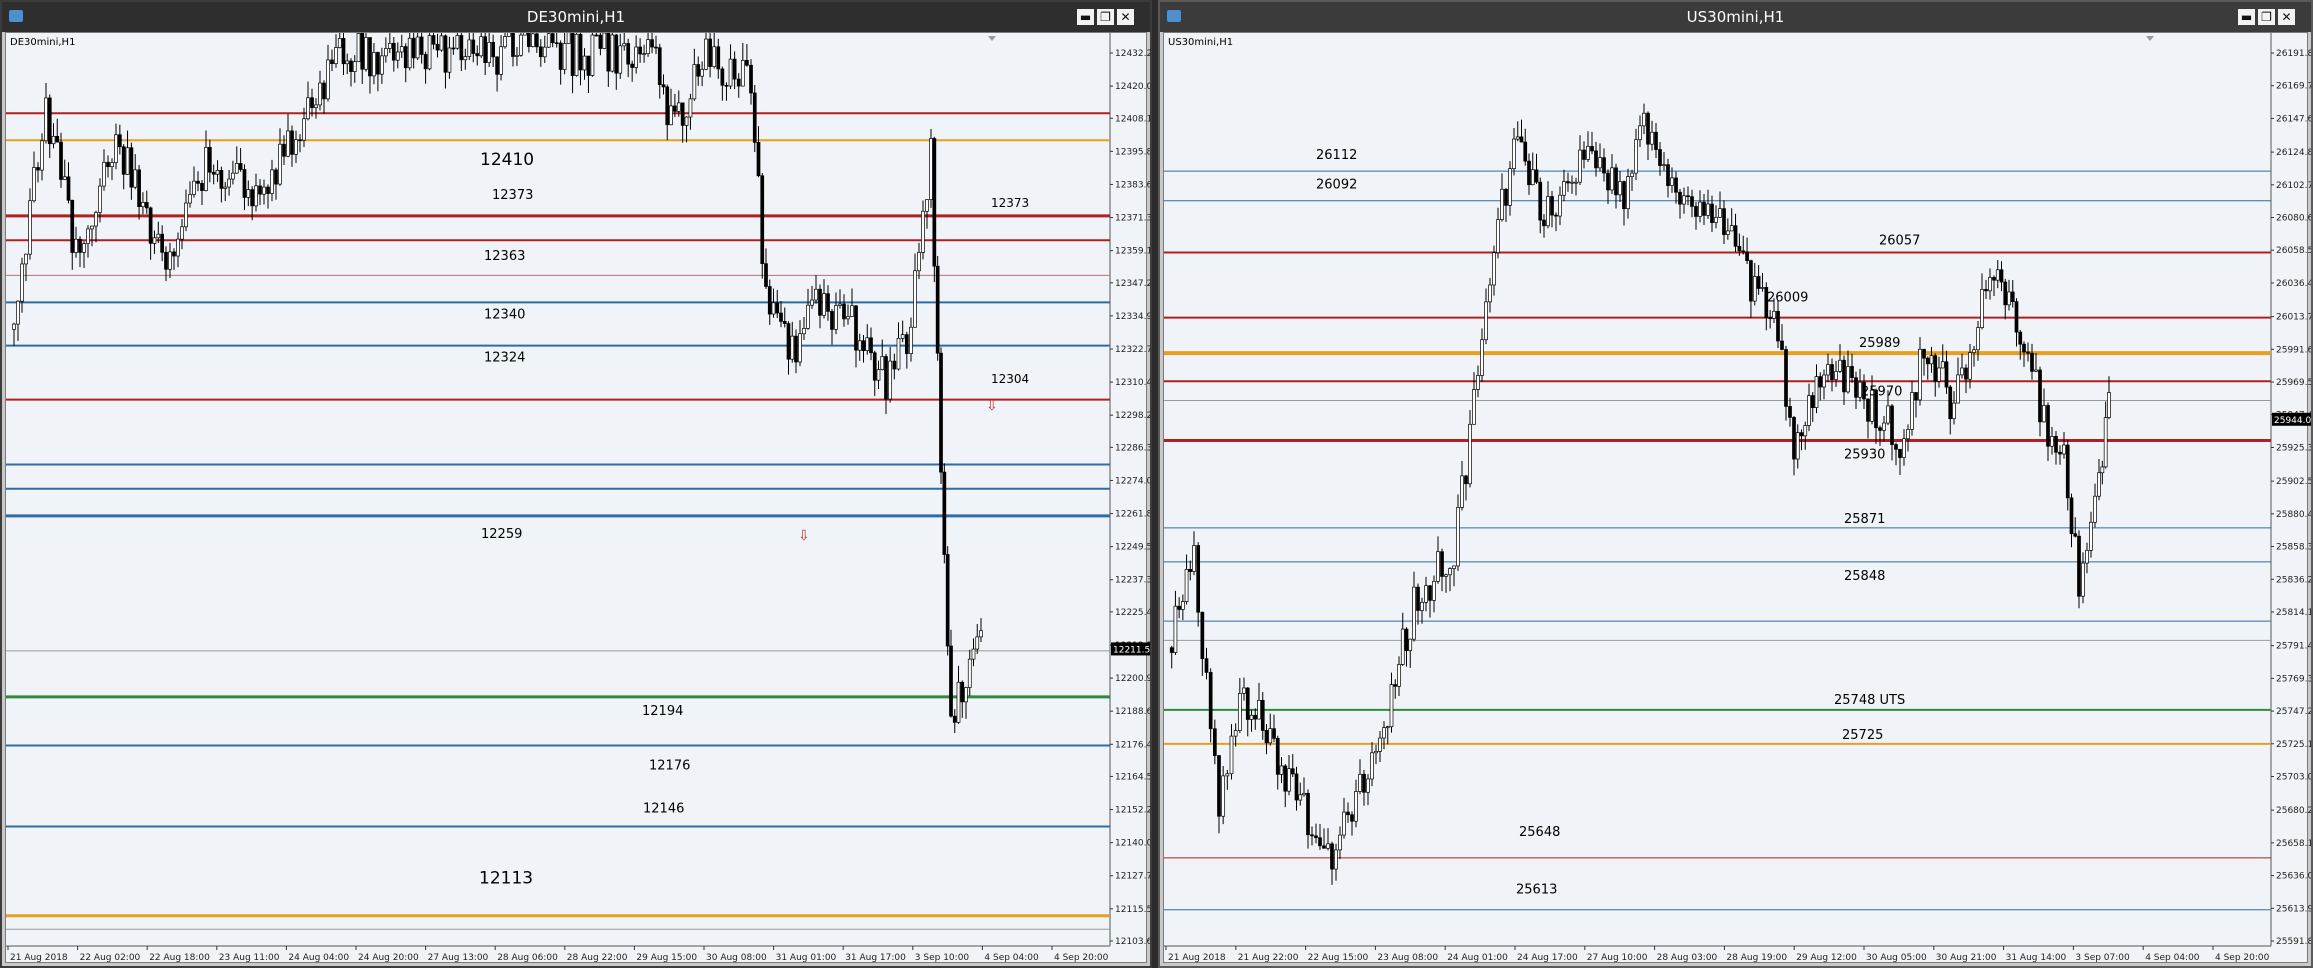  What do you see at coordinates (1011, 958) in the screenshot?
I see `time-tick-label: 4 Sep 04:00` at bounding box center [1011, 958].